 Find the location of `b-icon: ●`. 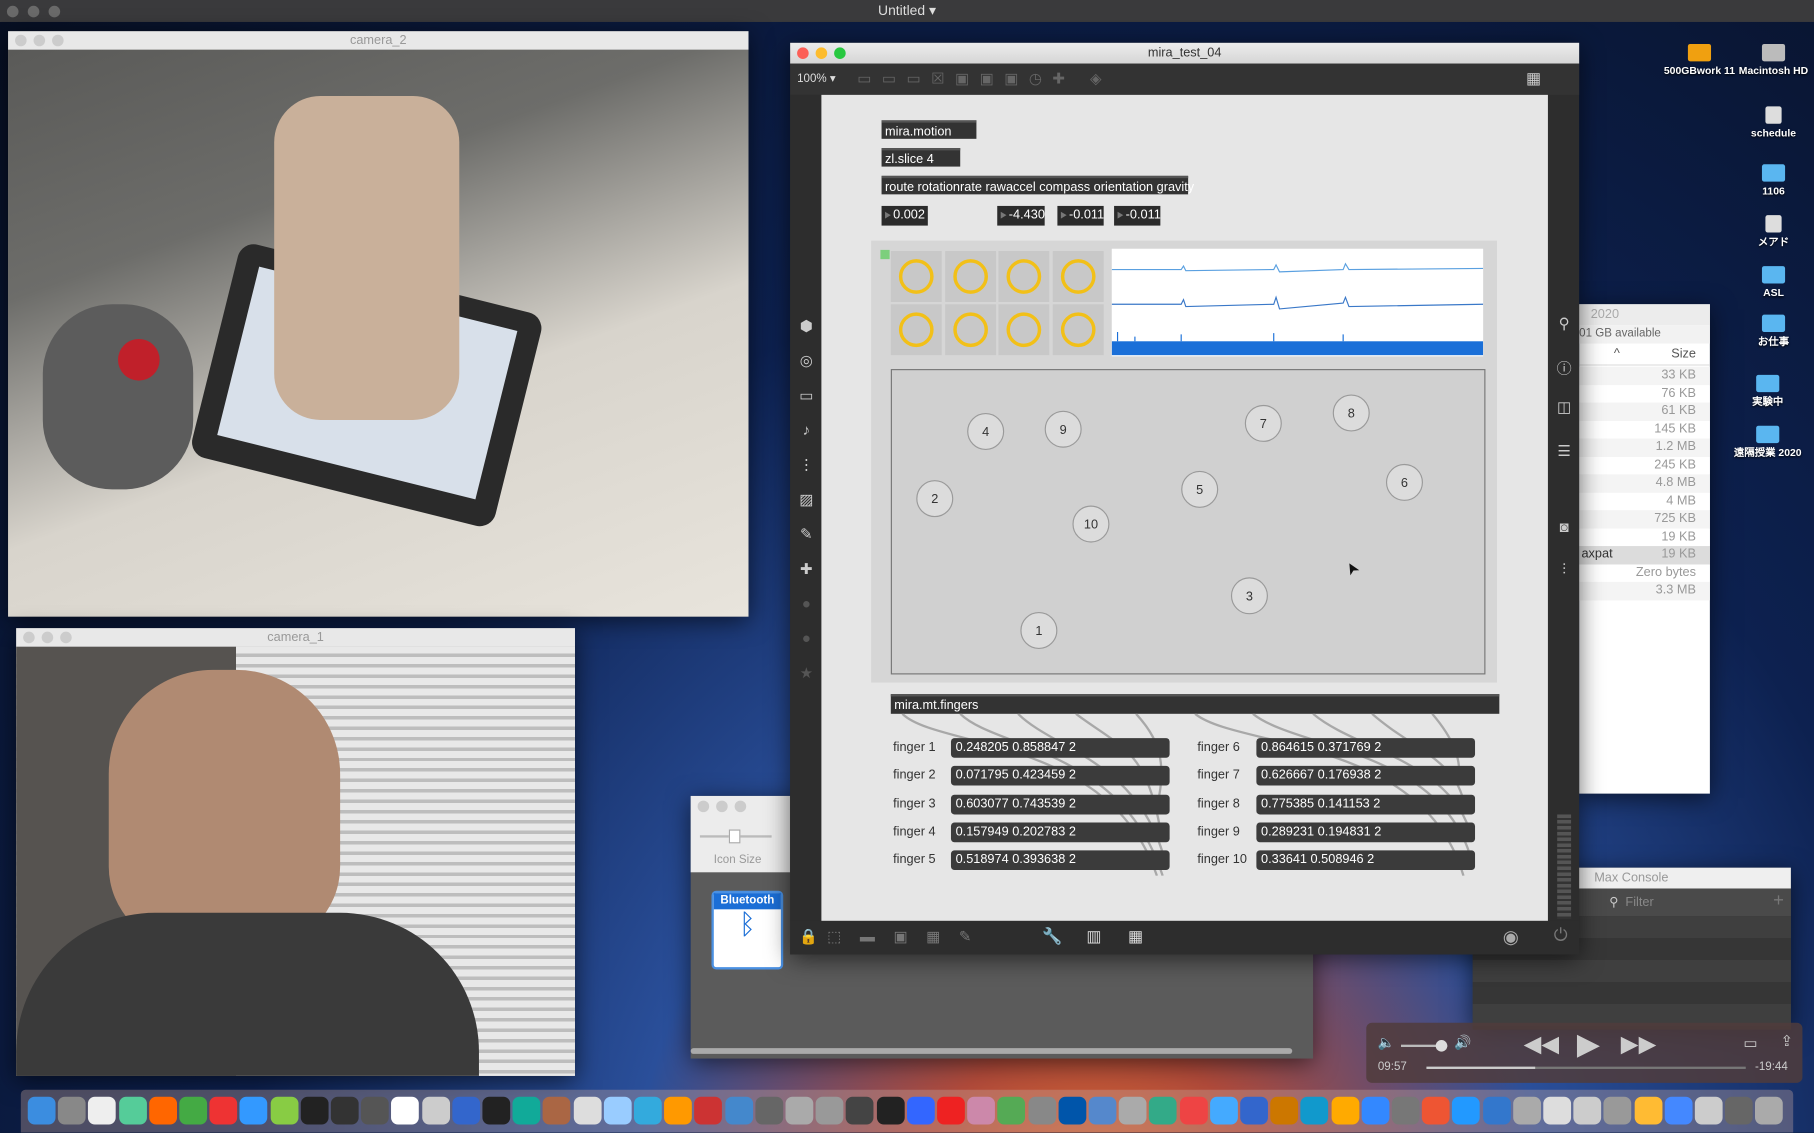

b-icon: ● is located at coordinates (806, 637).